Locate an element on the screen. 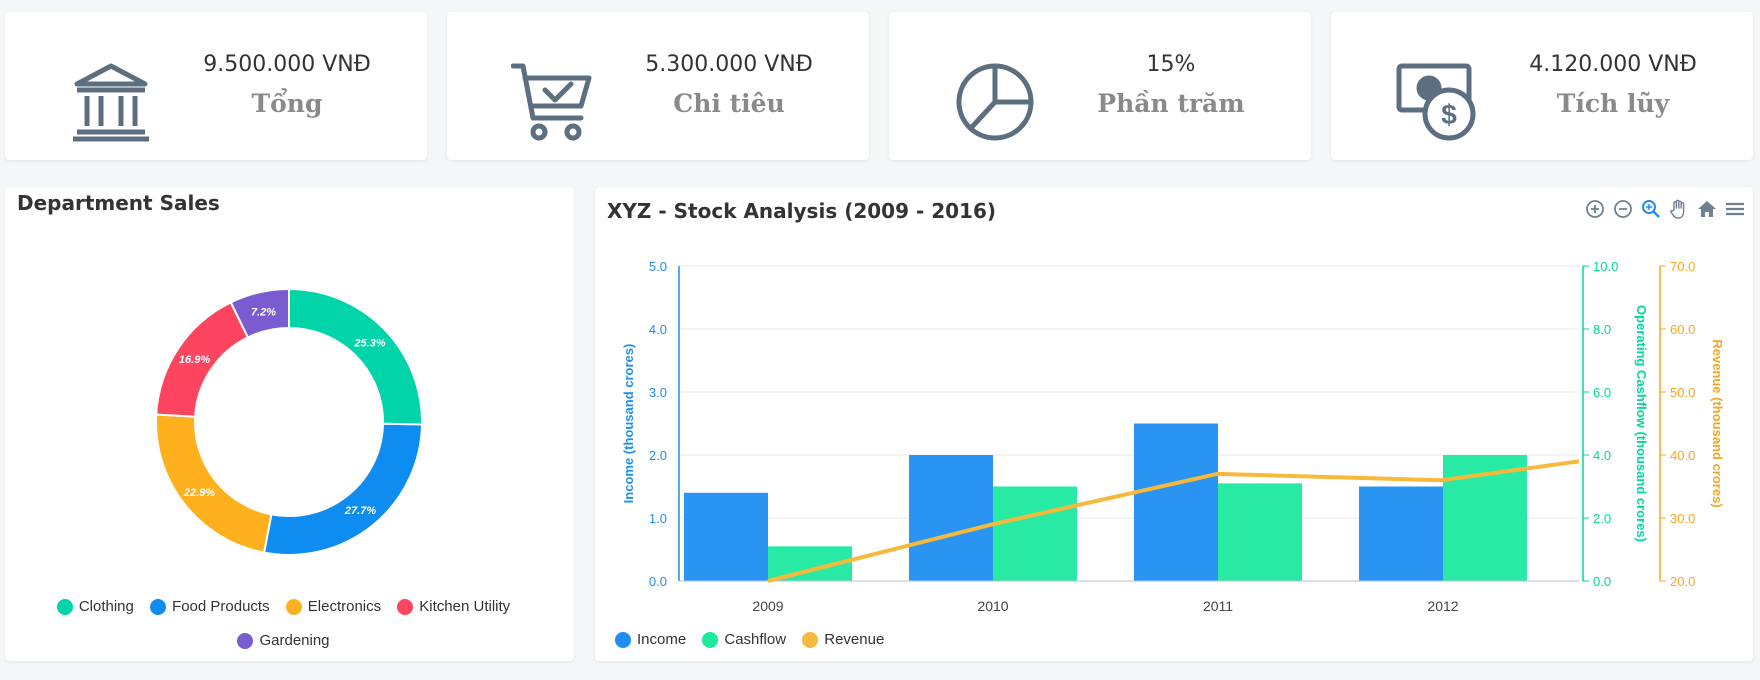 This screenshot has width=1760, height=680. legend-label: Food Products is located at coordinates (221, 606).